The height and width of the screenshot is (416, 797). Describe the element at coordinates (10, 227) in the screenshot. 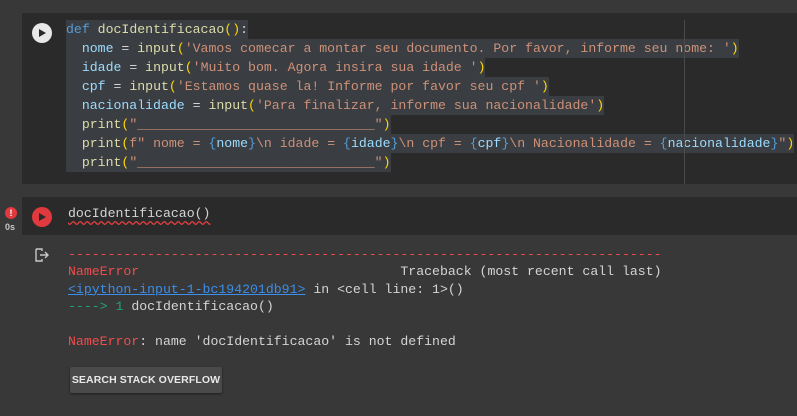

I see `execution-time: 0s` at that location.